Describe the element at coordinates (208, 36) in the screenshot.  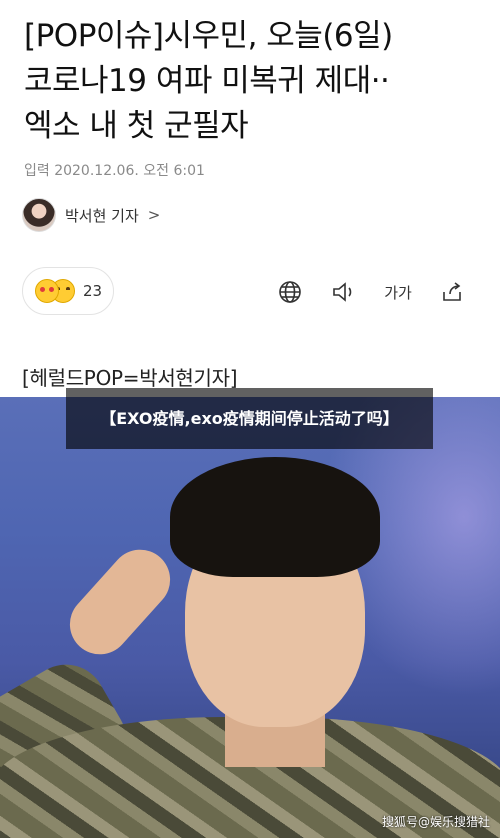
I see `headline-line: [POP이슈]시우민, 오늘(6일)` at that location.